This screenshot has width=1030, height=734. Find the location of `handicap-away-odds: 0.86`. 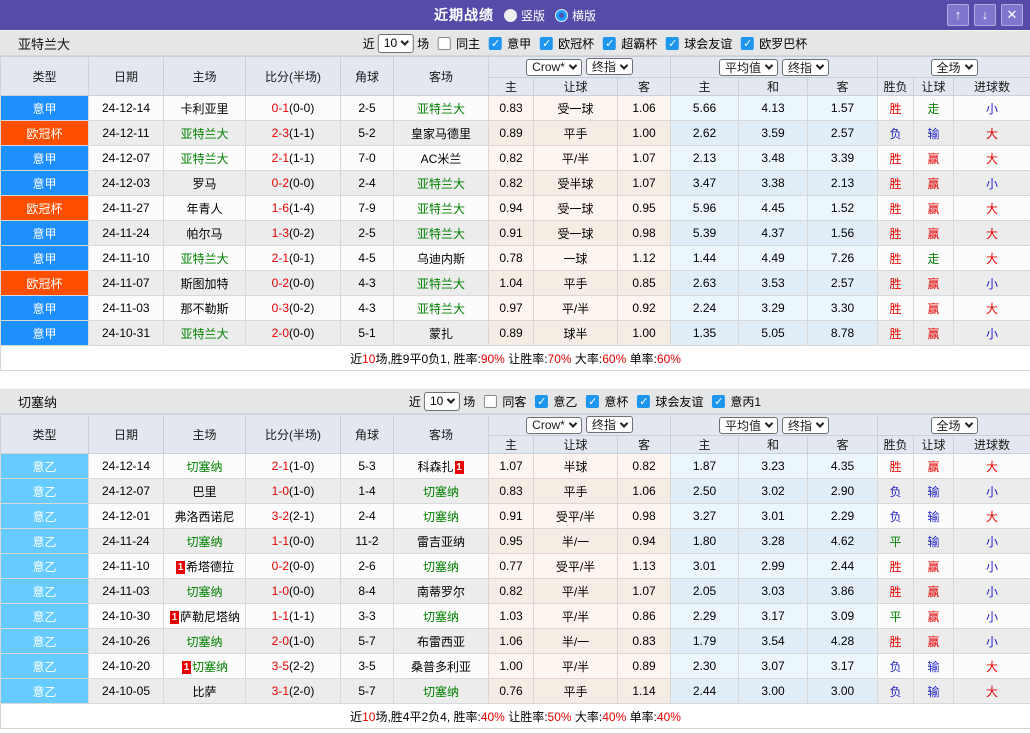

handicap-away-odds: 0.86 is located at coordinates (644, 616).